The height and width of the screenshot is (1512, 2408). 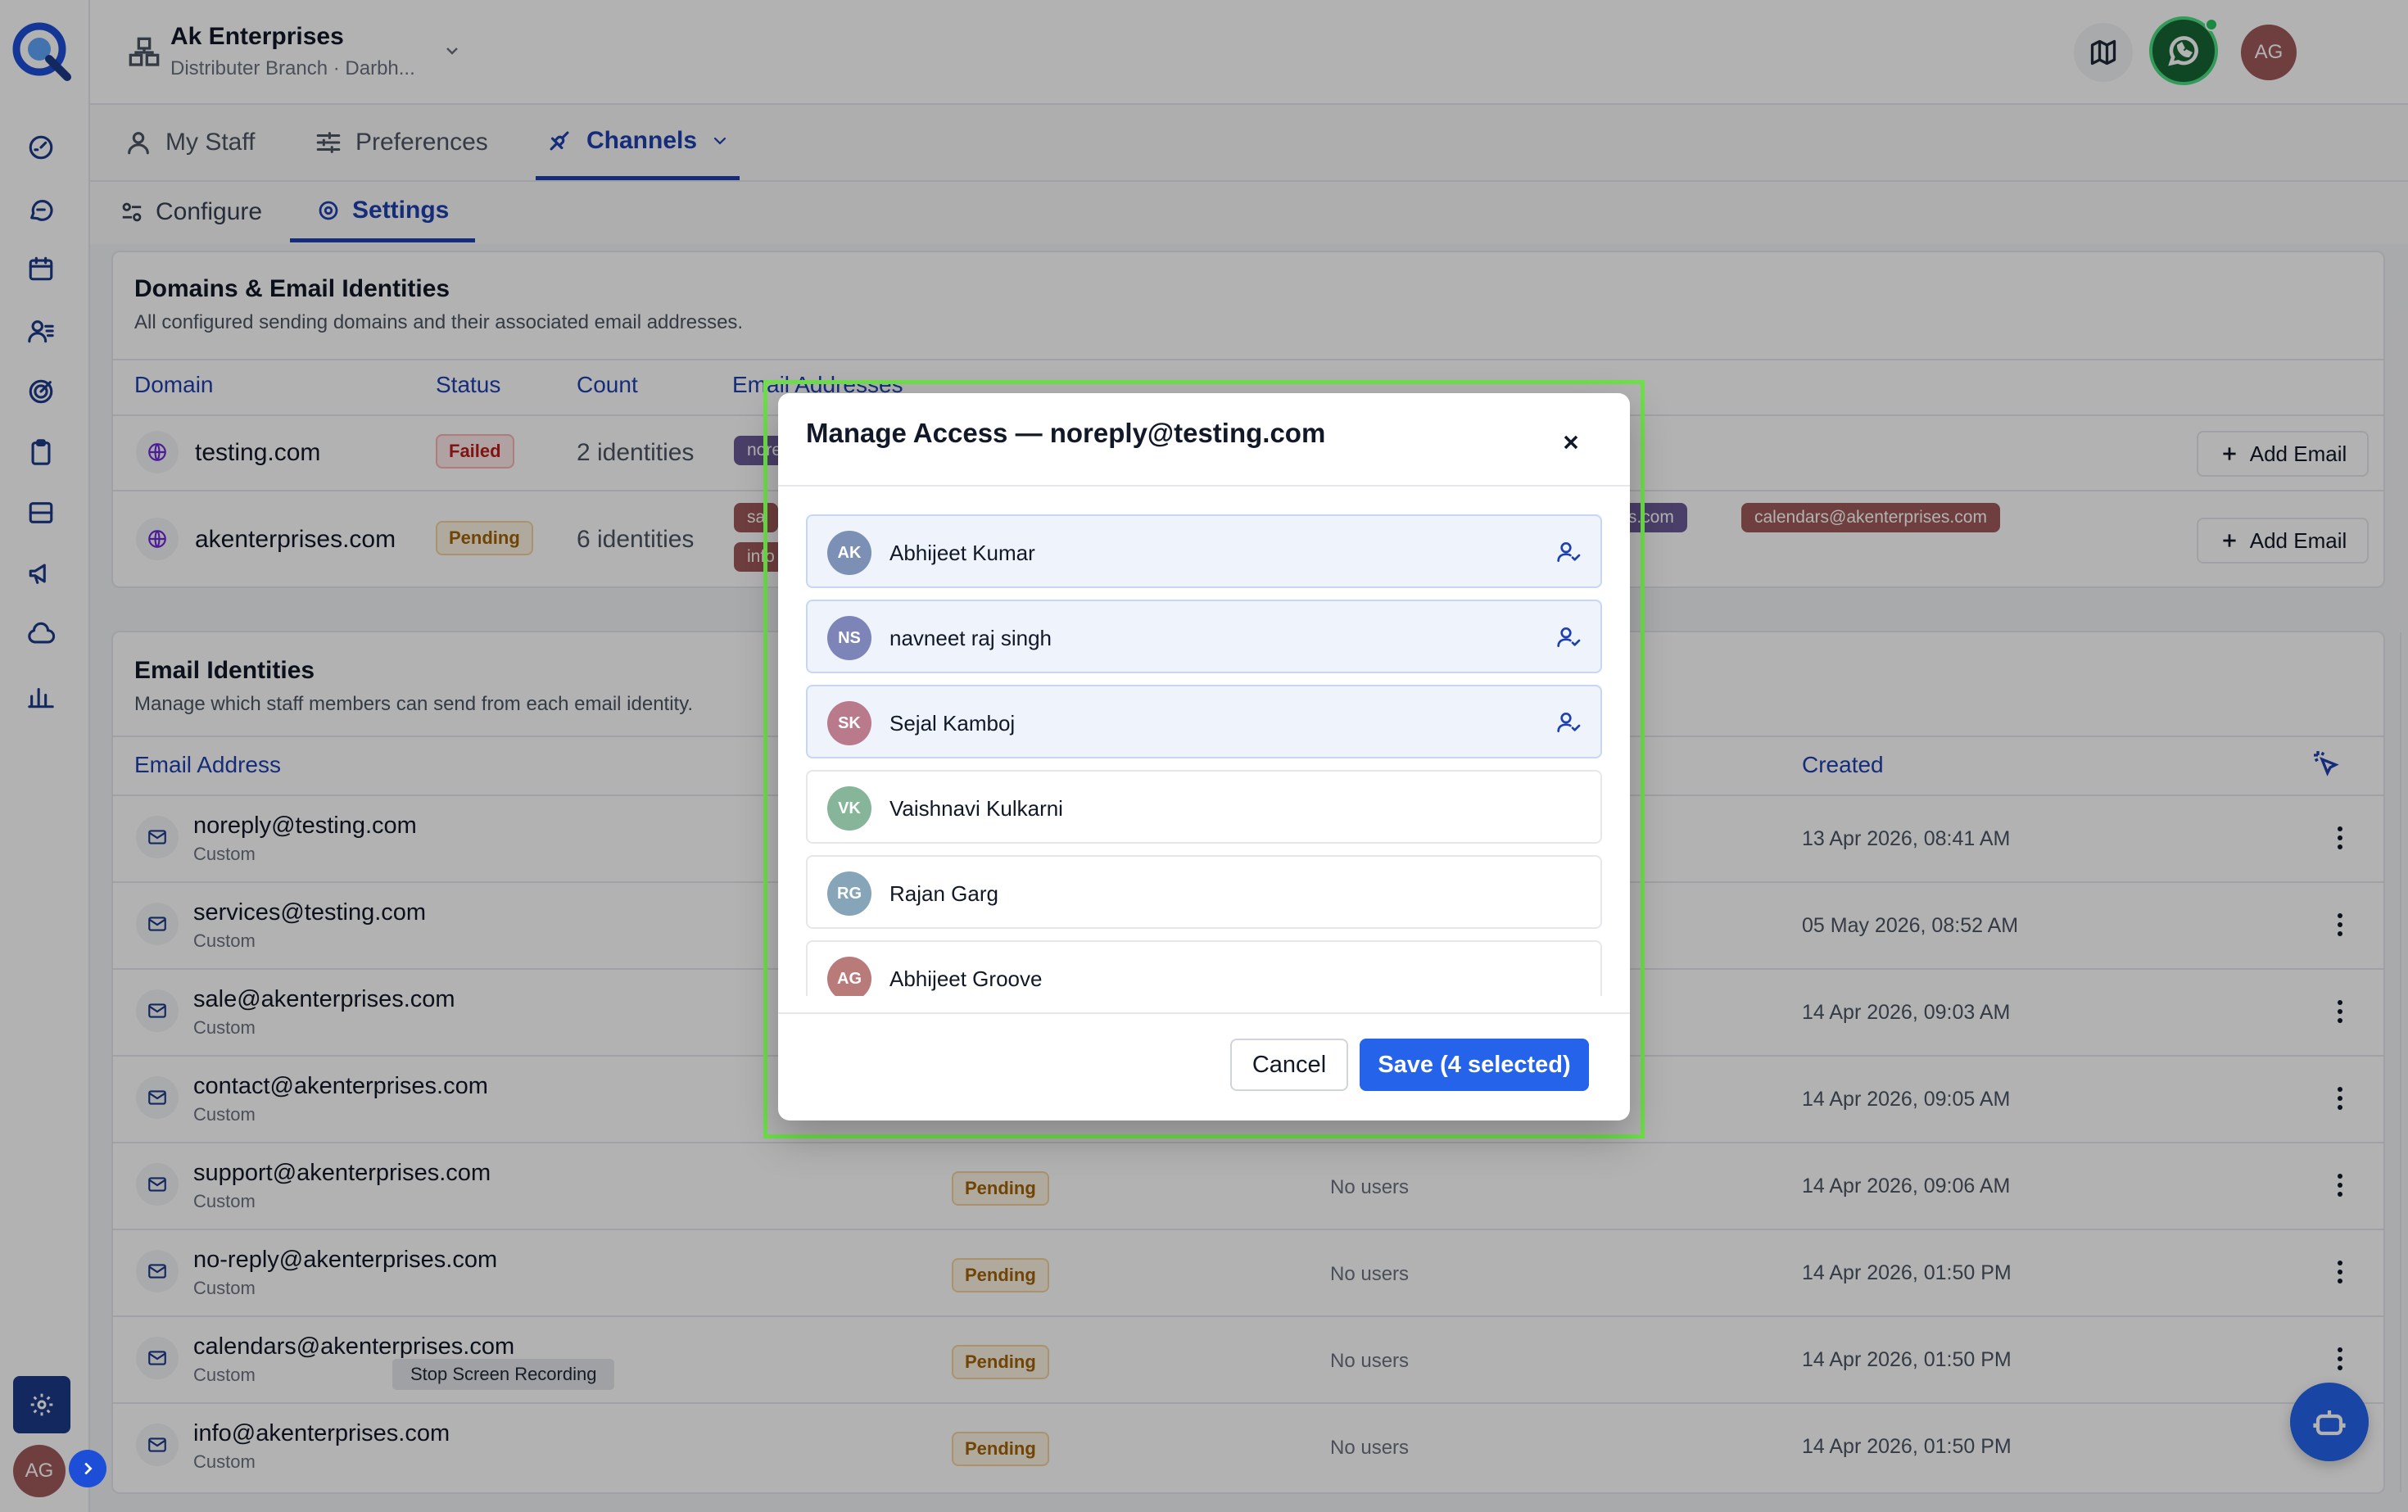 I want to click on chevron-right-icon, so click(x=88, y=1468).